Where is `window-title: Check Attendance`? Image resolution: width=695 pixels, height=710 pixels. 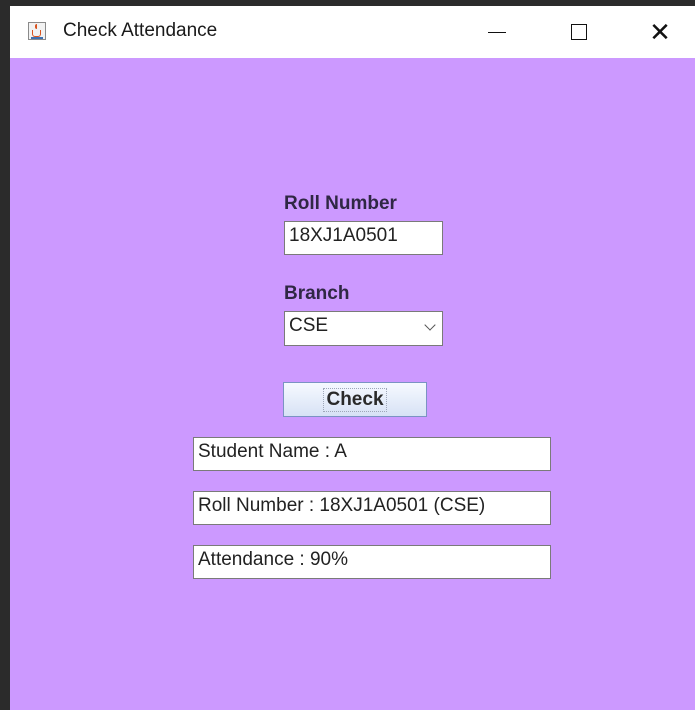 window-title: Check Attendance is located at coordinates (140, 30).